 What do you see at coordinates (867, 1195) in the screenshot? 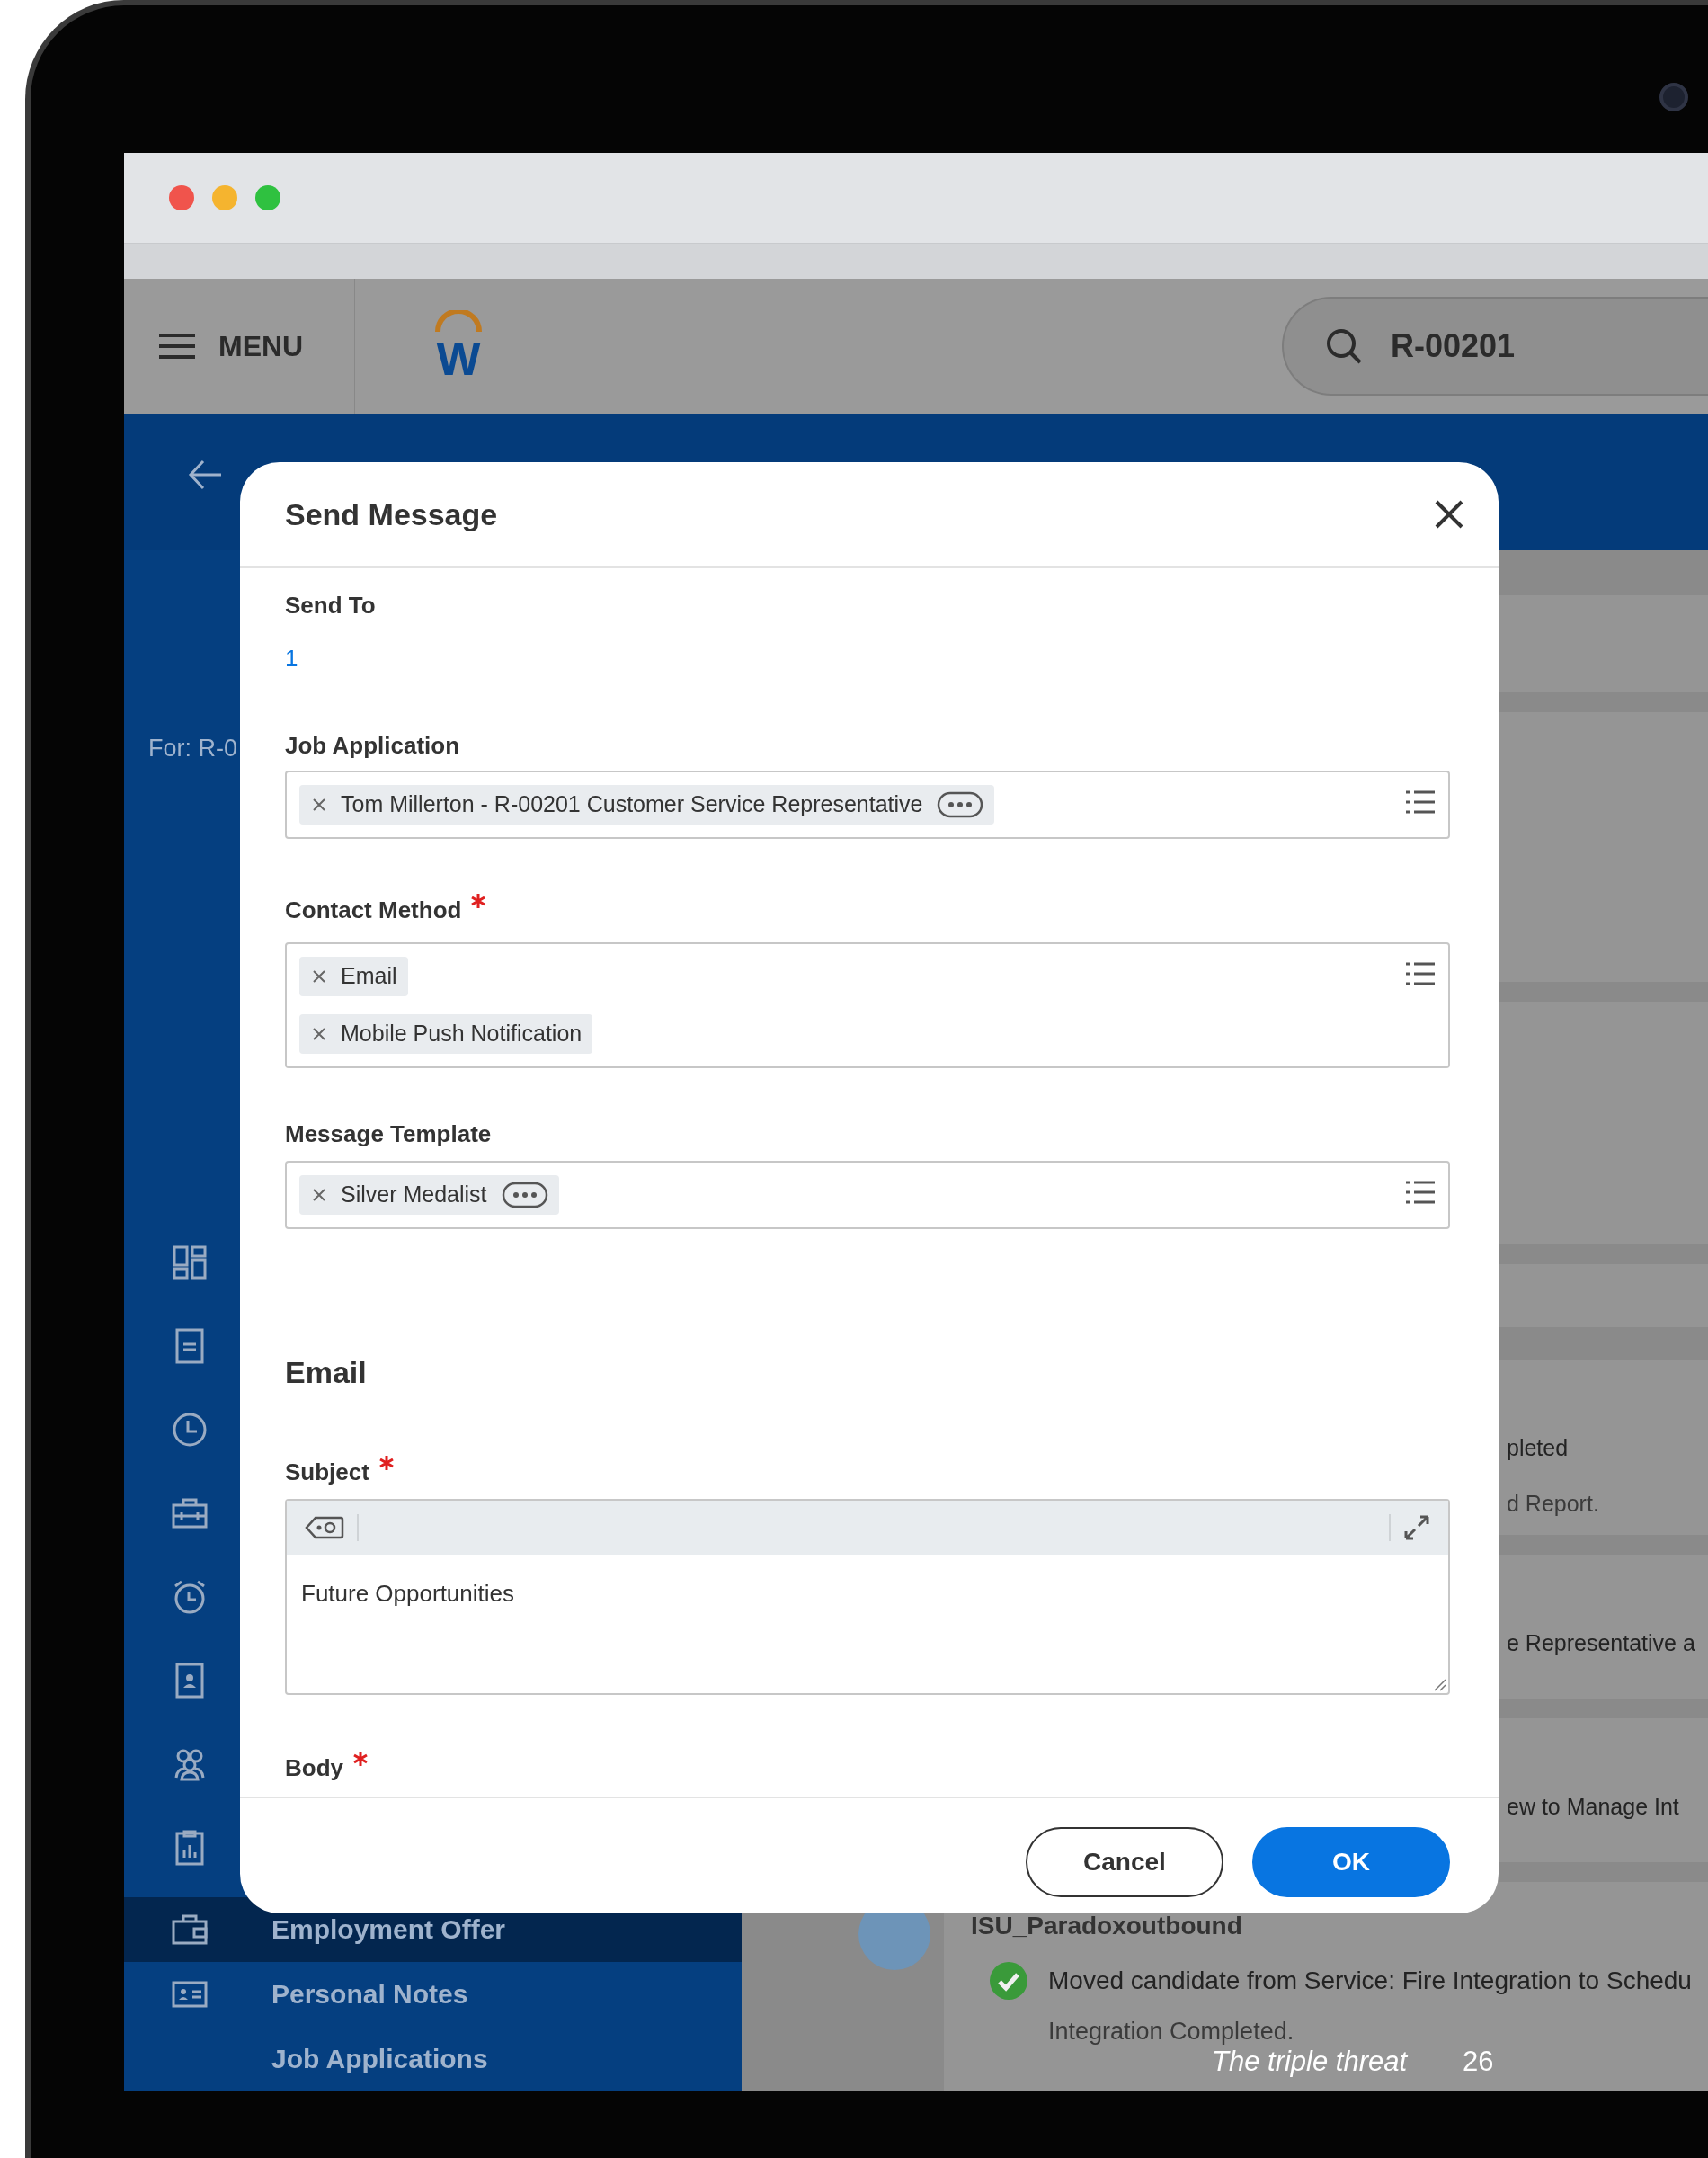
I see `token-field: Silver Medalist` at bounding box center [867, 1195].